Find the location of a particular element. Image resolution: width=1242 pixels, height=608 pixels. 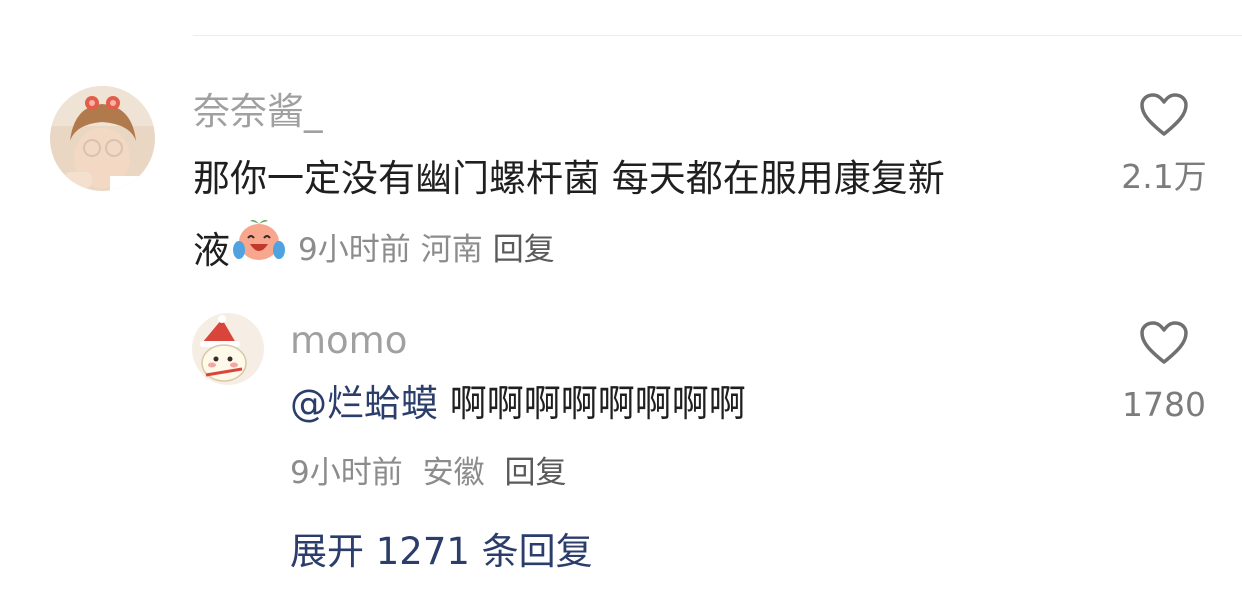

reply-like-count: 1780 is located at coordinates (1164, 404).